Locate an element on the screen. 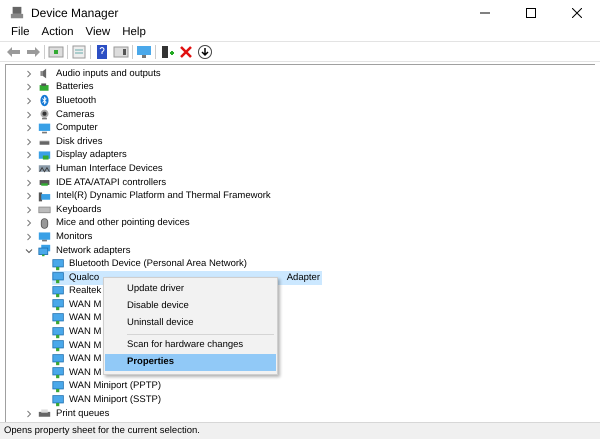  network-icon is located at coordinates (44, 251).